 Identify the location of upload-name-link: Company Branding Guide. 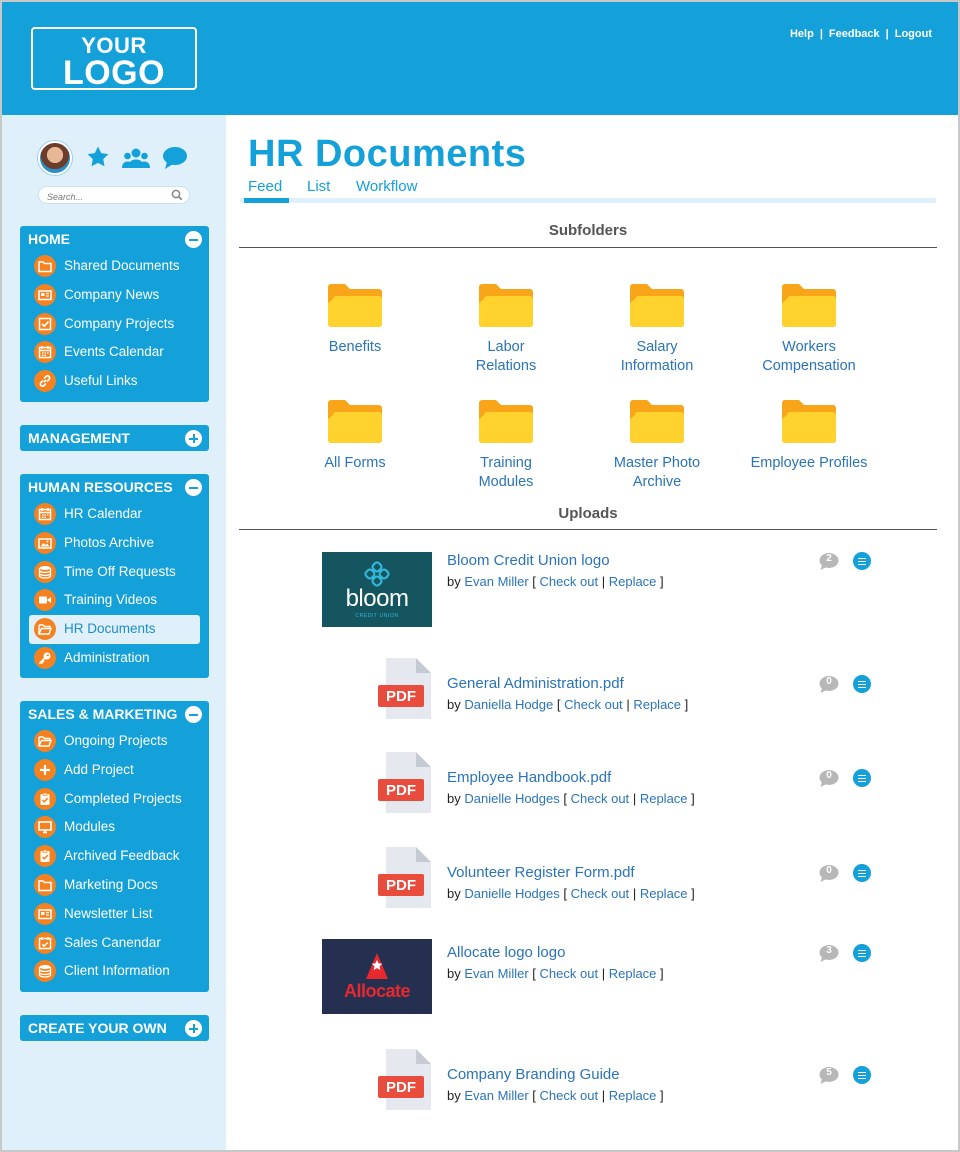
(533, 1074).